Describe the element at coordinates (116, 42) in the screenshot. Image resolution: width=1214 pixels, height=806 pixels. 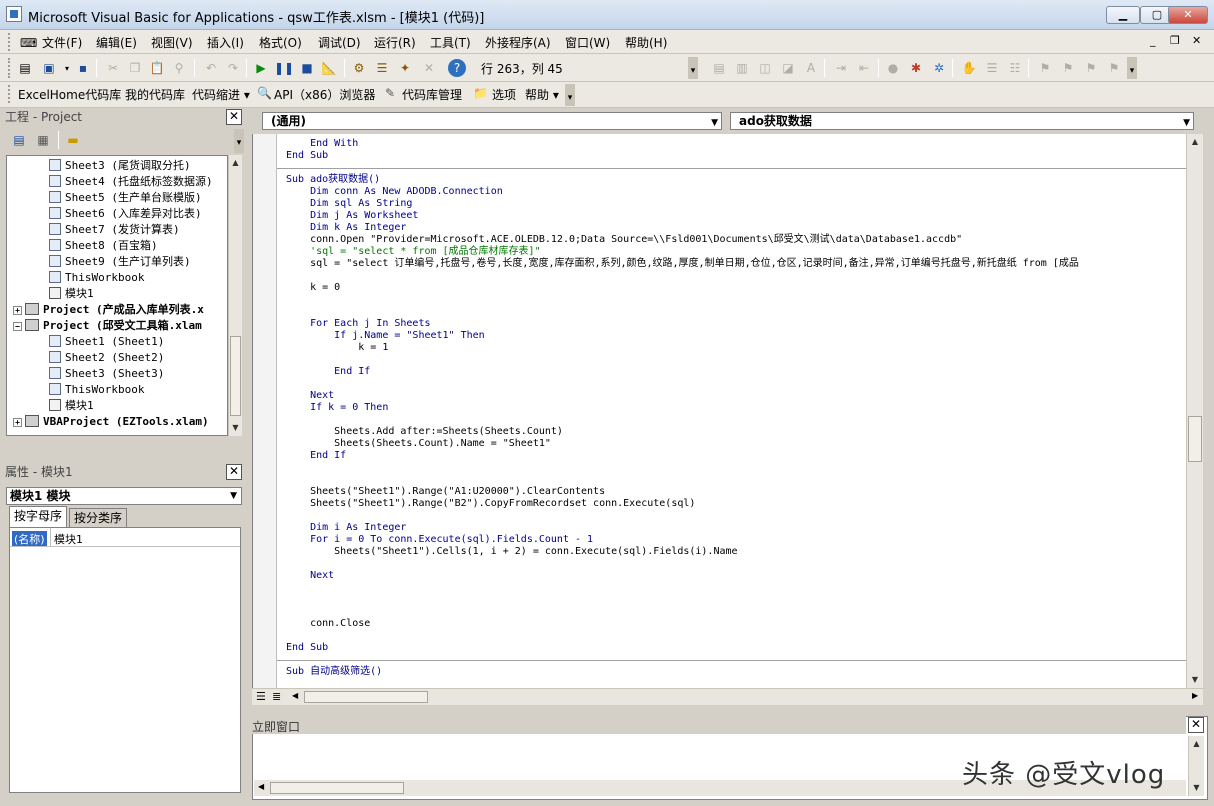
I see `menu-edit: 编辑(E)` at that location.